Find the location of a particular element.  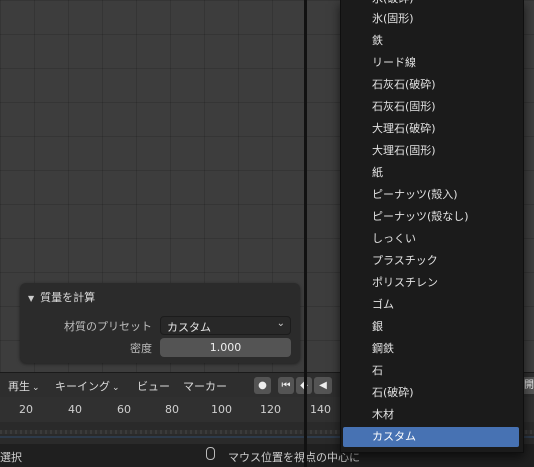

ruler-tick: 40 is located at coordinates (75, 409).